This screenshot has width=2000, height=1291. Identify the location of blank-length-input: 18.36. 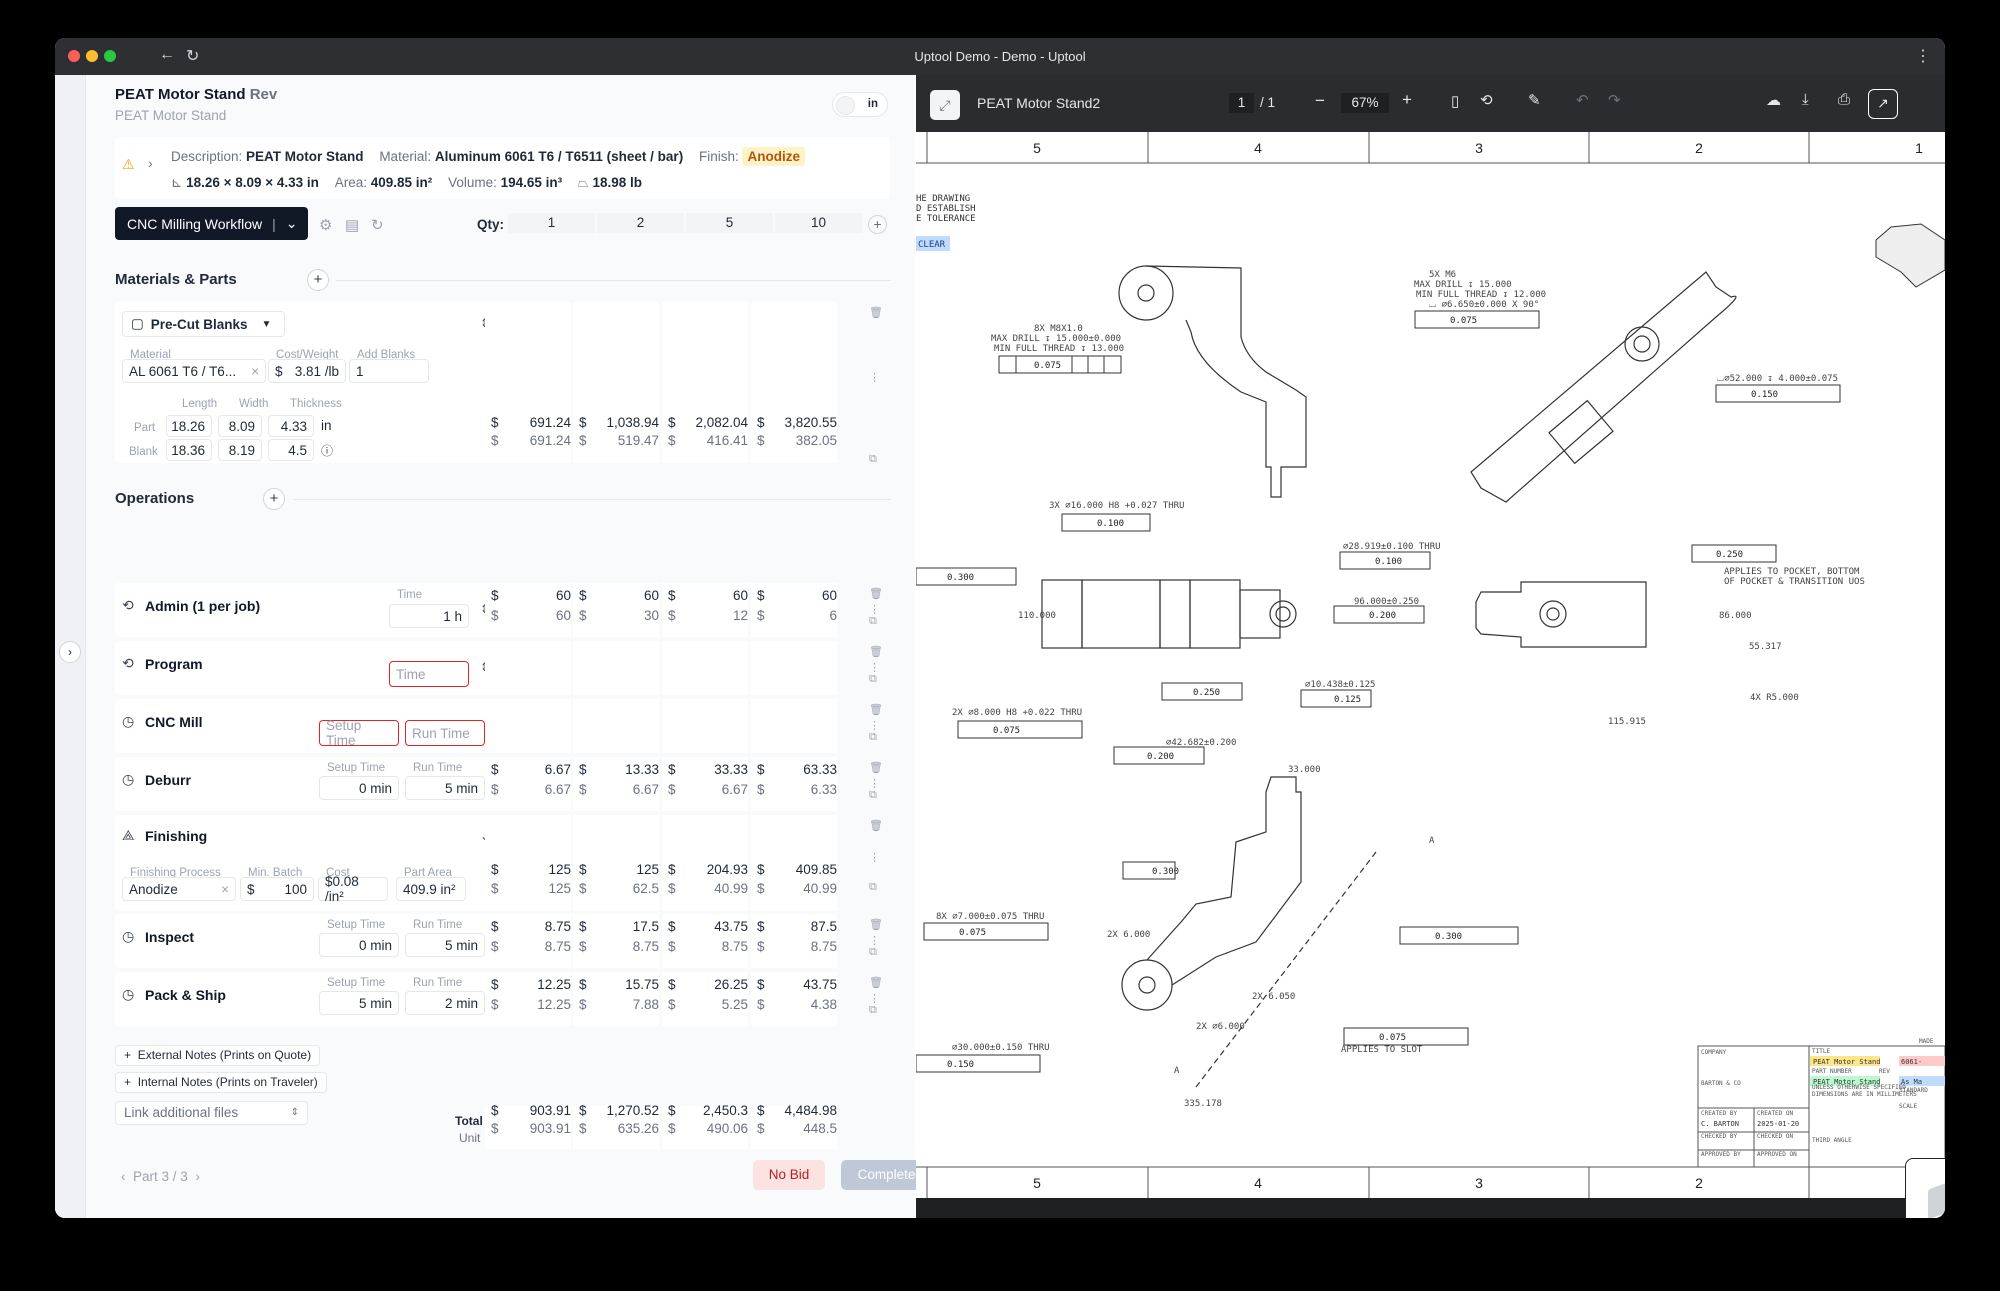
(189, 450).